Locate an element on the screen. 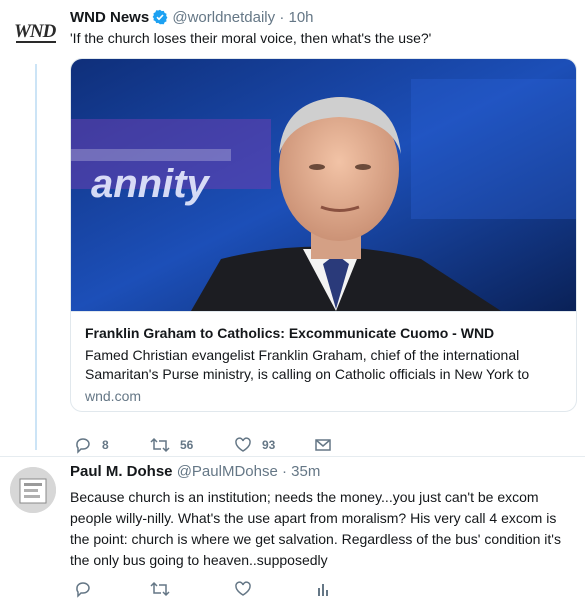 The width and height of the screenshot is (585, 601). reply-button: 8 is located at coordinates (91, 445).